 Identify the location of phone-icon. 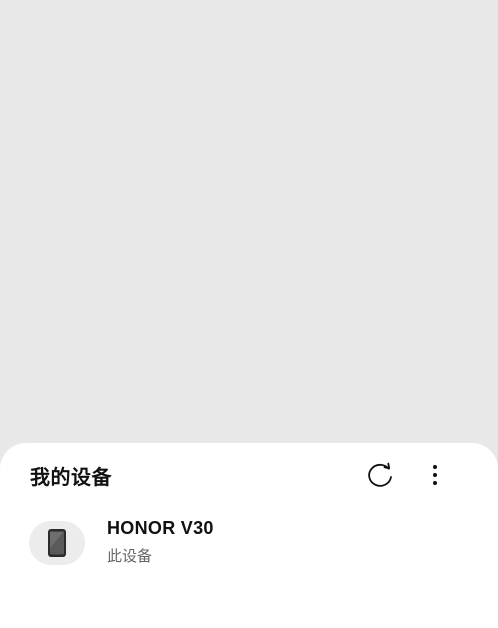
(57, 543).